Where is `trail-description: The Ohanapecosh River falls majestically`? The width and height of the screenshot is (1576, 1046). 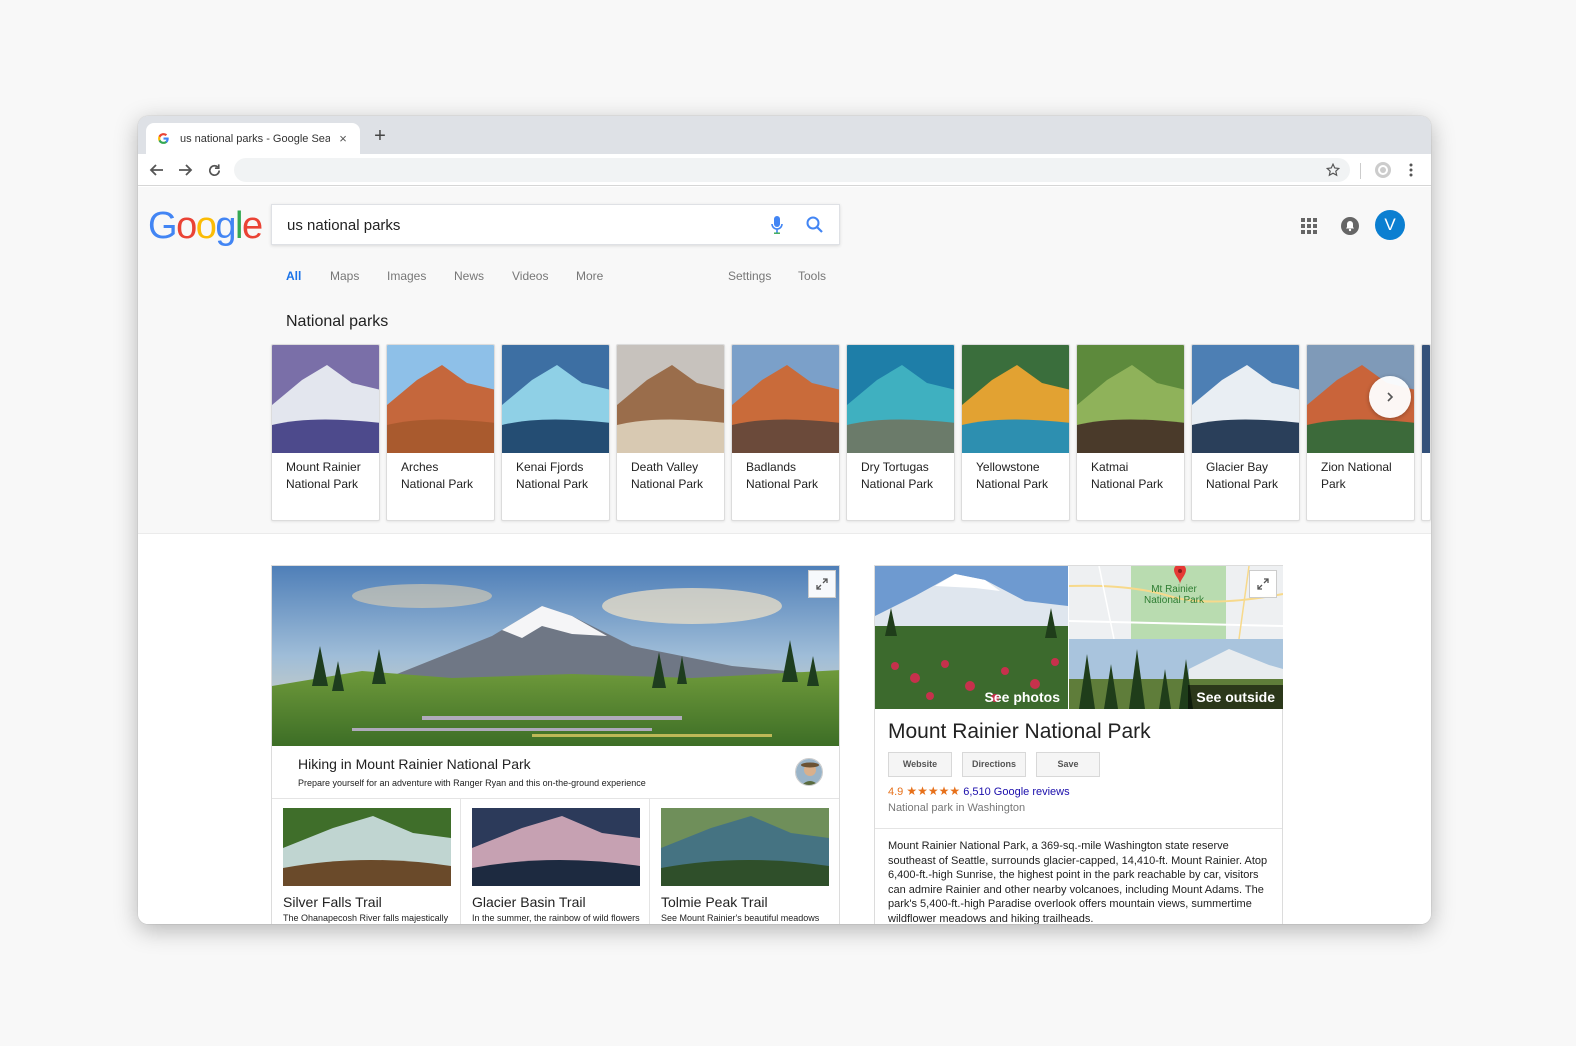
trail-description: The Ohanapecosh River falls majestically is located at coordinates (366, 918).